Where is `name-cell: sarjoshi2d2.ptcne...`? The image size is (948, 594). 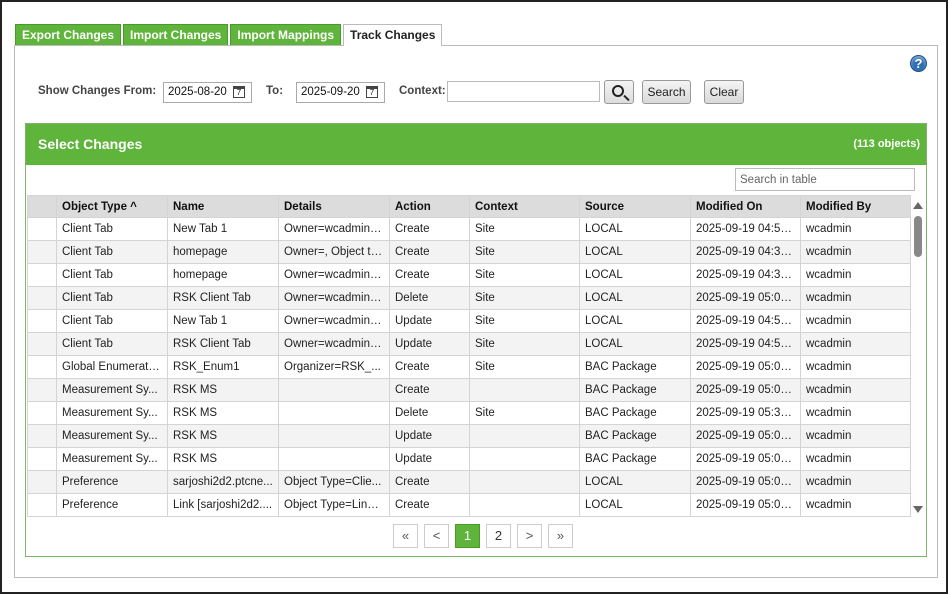 name-cell: sarjoshi2d2.ptcne... is located at coordinates (223, 482).